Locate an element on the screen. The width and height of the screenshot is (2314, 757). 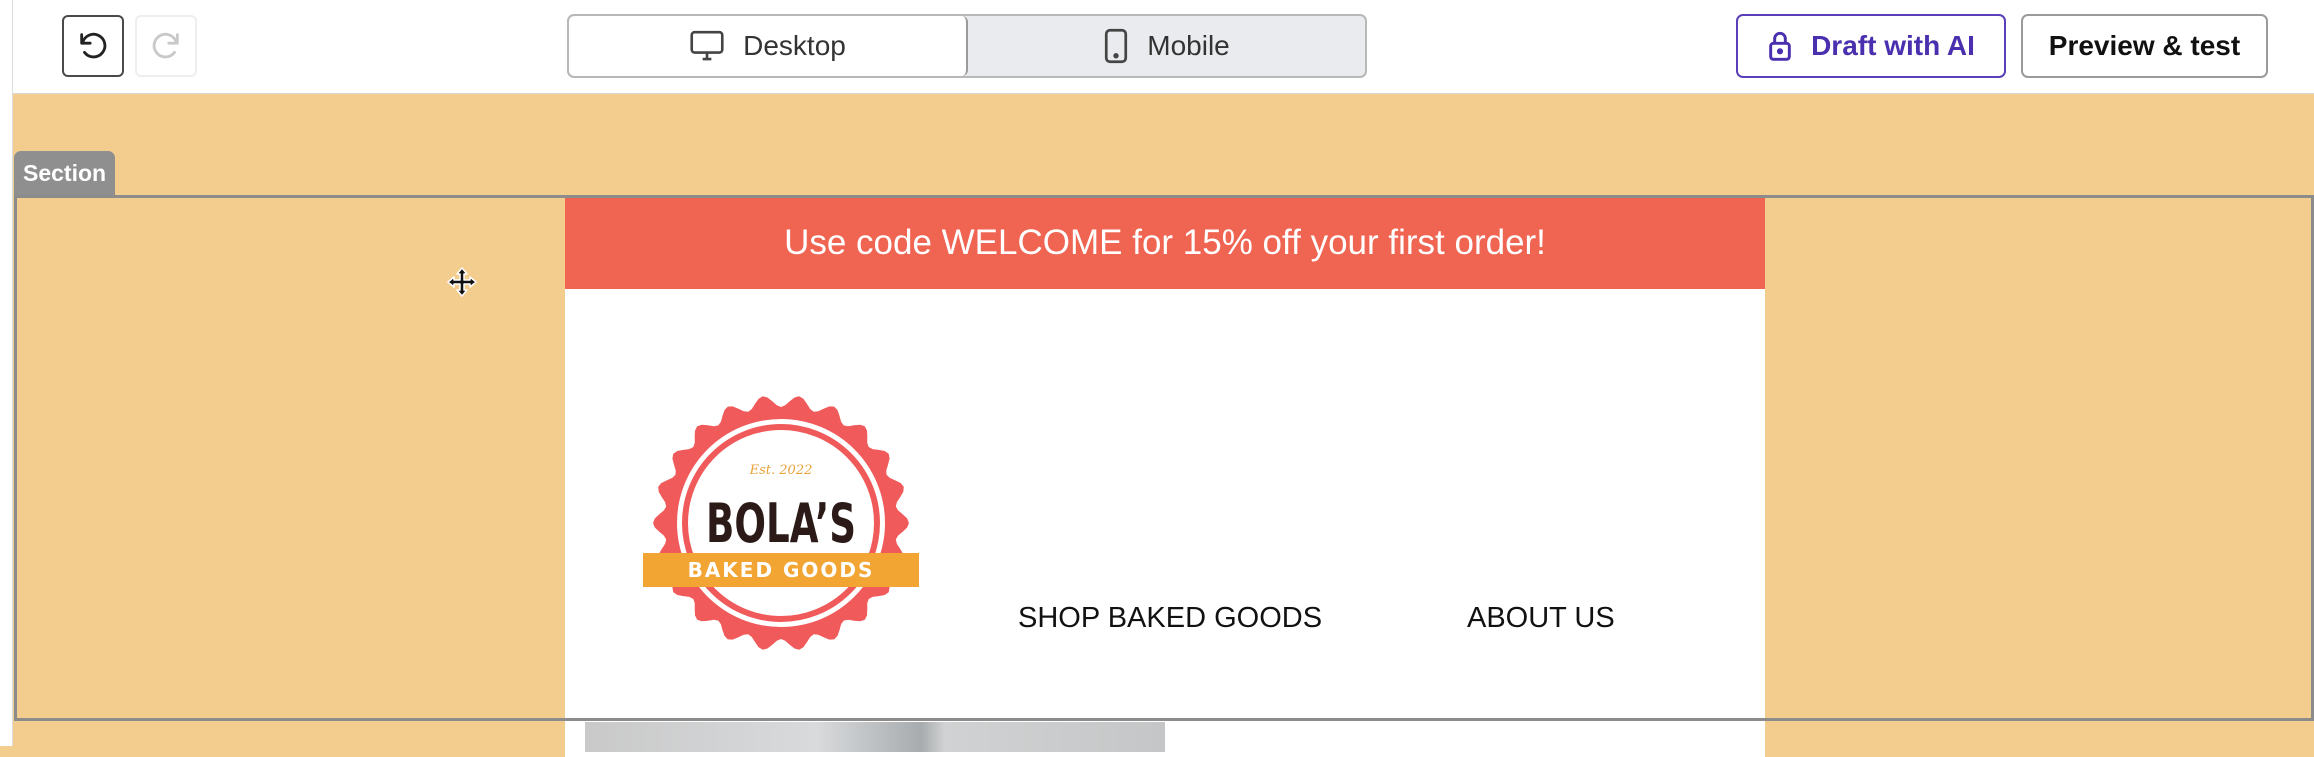
logo-name-text: BOLA’S is located at coordinates (781, 523).